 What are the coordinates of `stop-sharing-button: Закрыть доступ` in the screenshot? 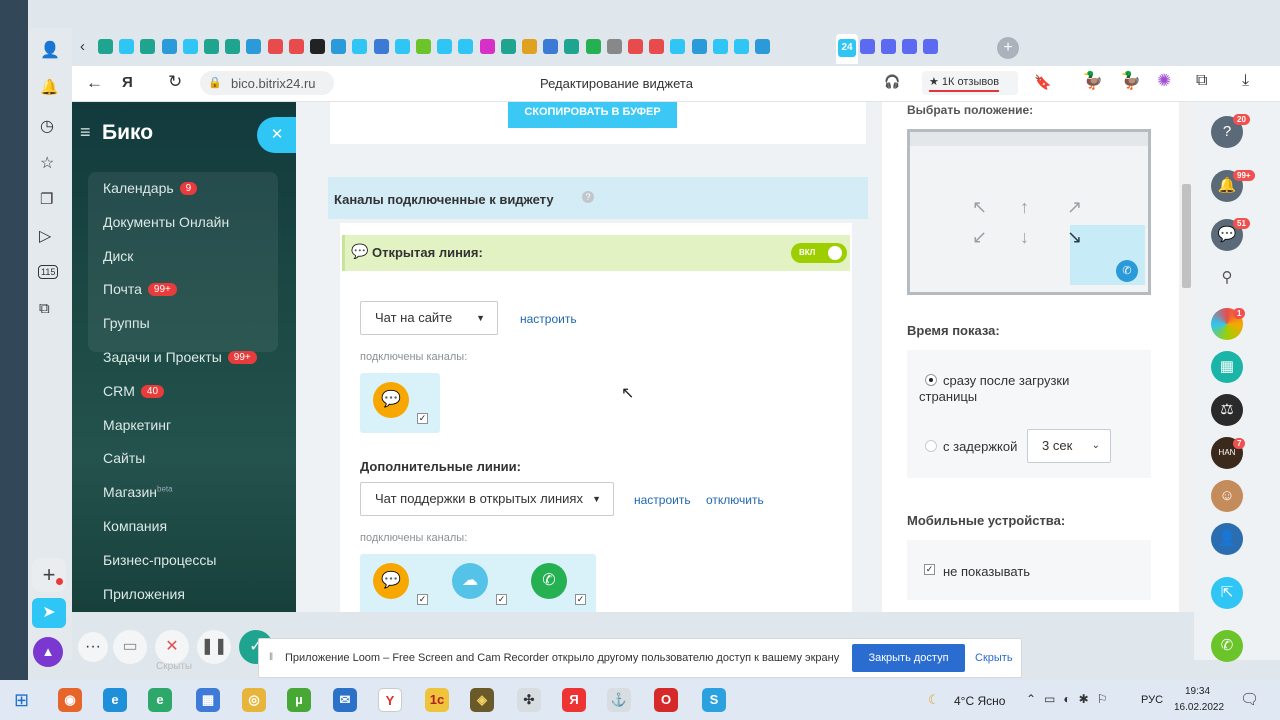 It's located at (908, 658).